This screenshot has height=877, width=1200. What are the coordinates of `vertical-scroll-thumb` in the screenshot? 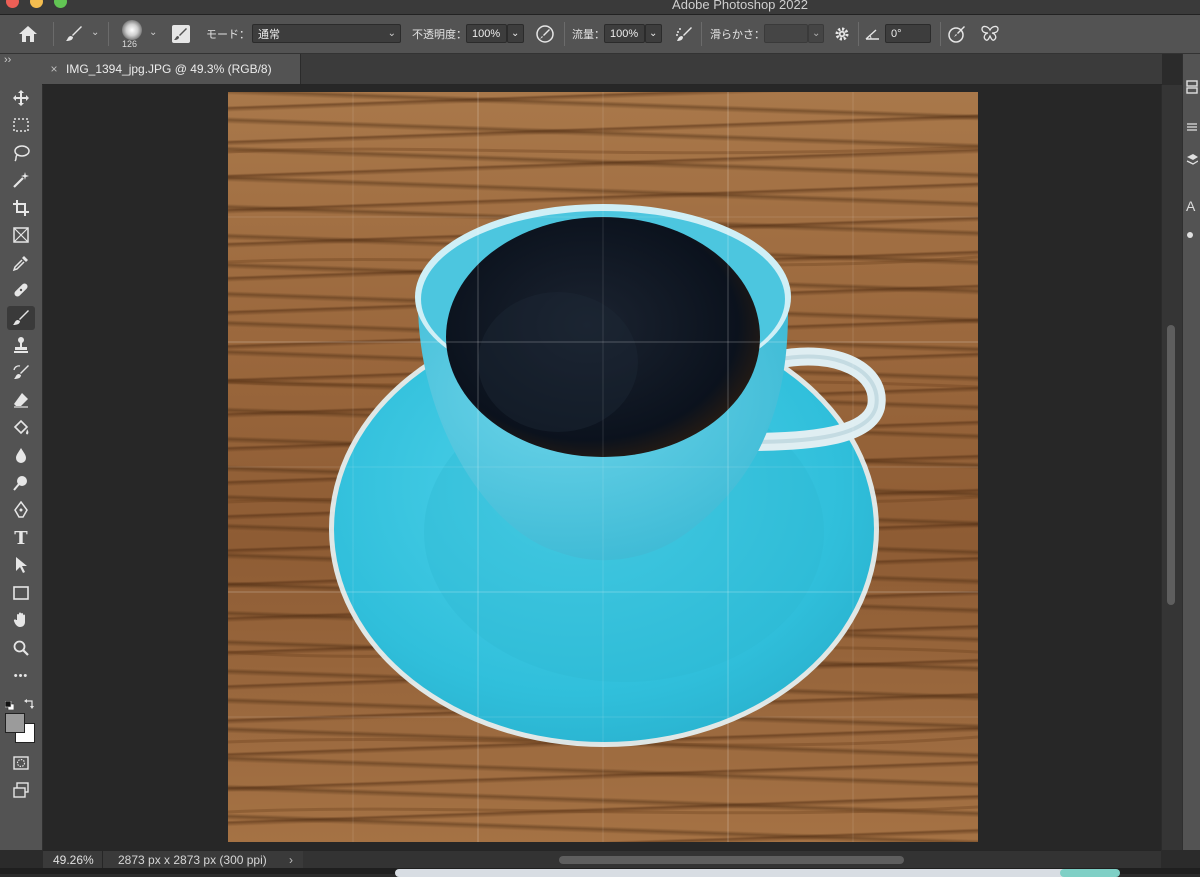 It's located at (1171, 465).